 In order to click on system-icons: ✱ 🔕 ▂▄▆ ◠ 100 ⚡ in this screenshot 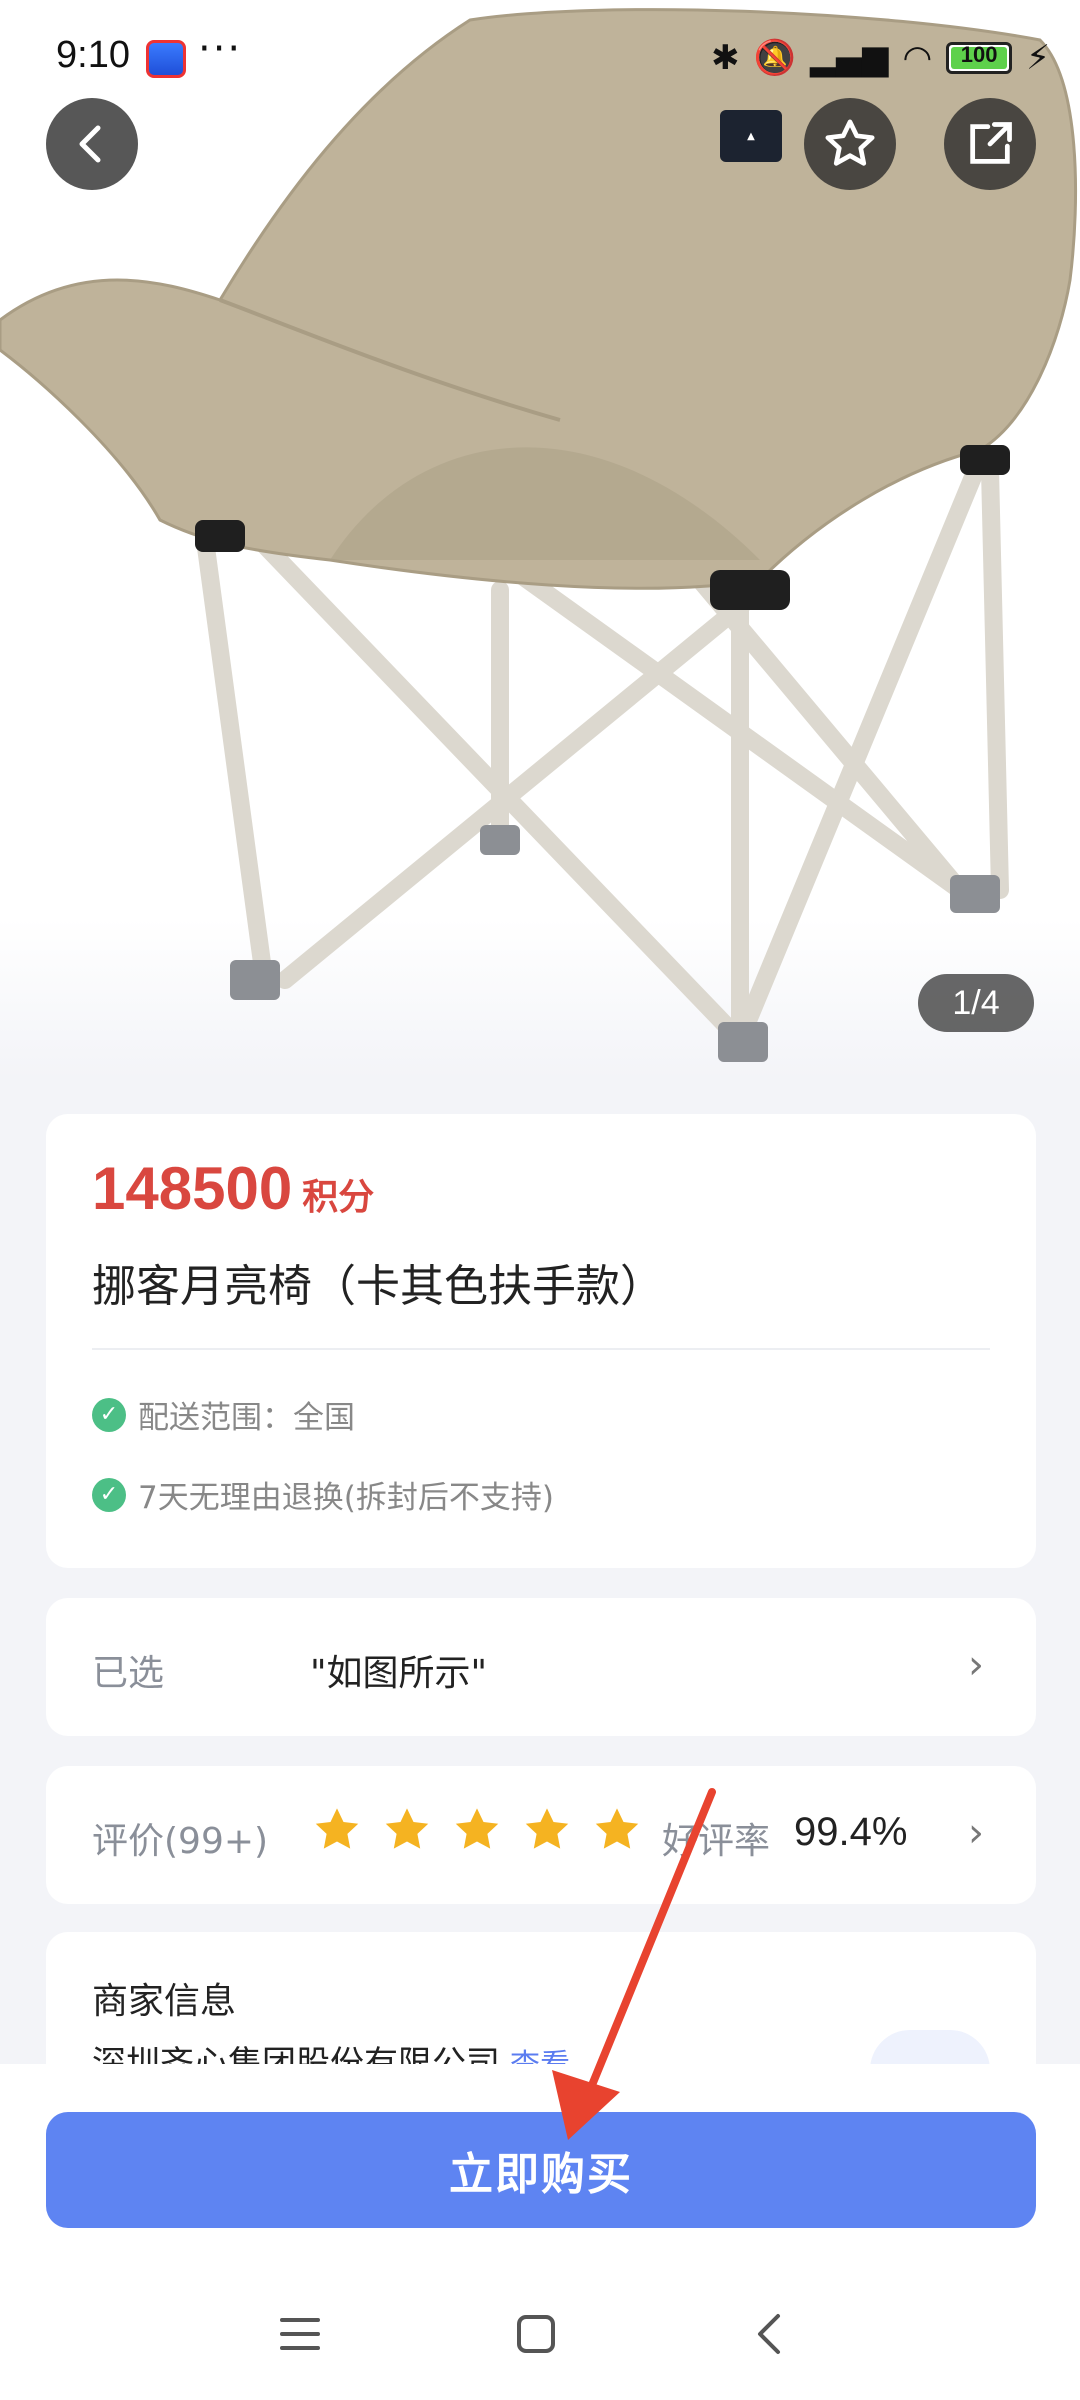, I will do `click(880, 58)`.